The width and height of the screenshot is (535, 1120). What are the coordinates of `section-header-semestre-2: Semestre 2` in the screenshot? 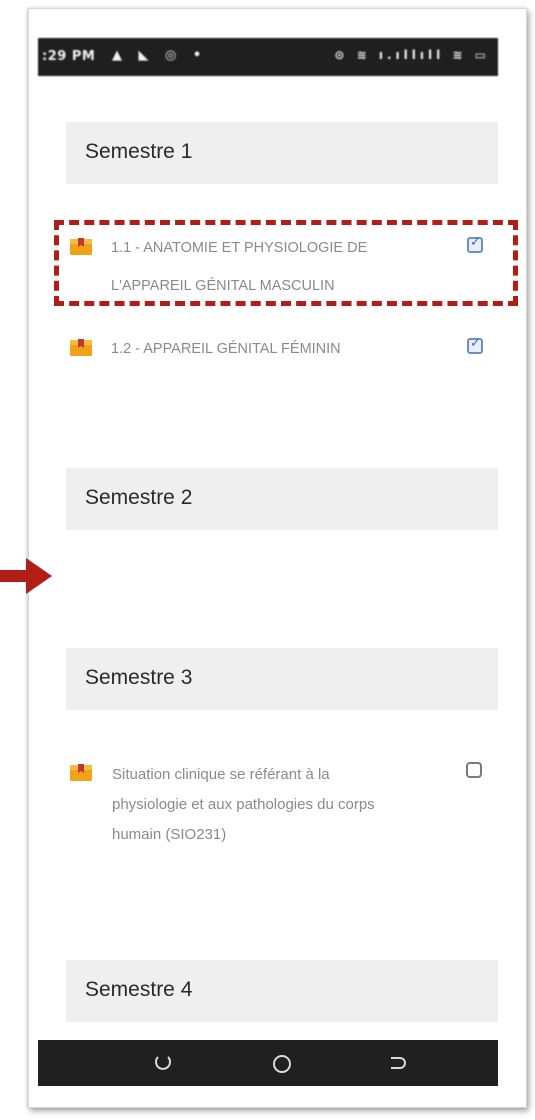 It's located at (282, 499).